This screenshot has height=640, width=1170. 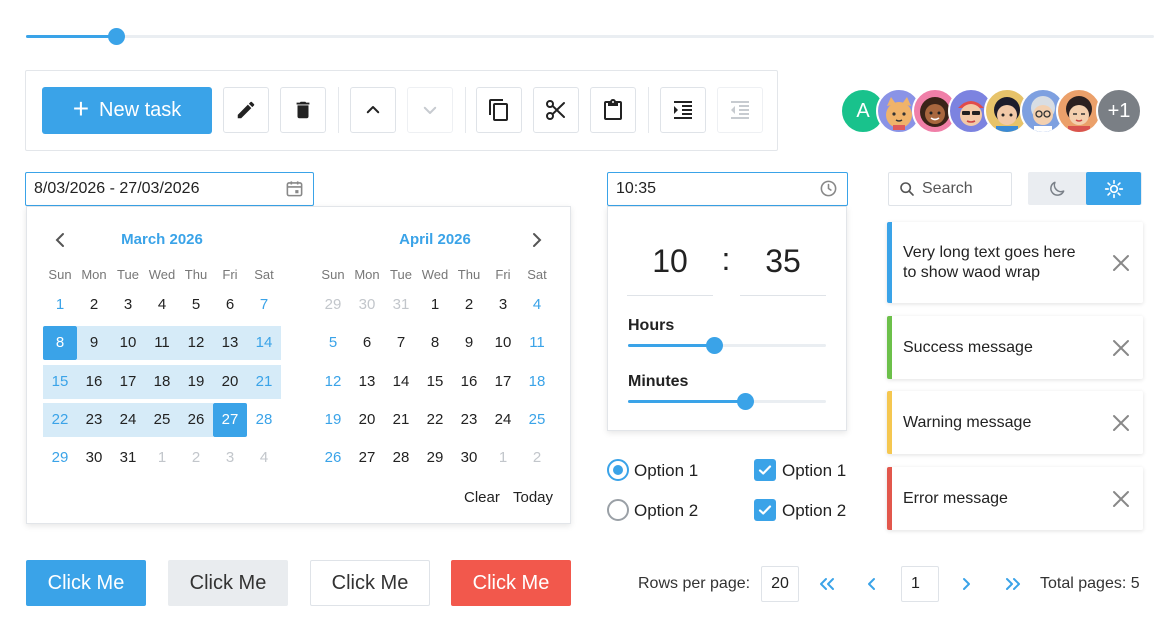 I want to click on chevron-right-icon, so click(x=537, y=240).